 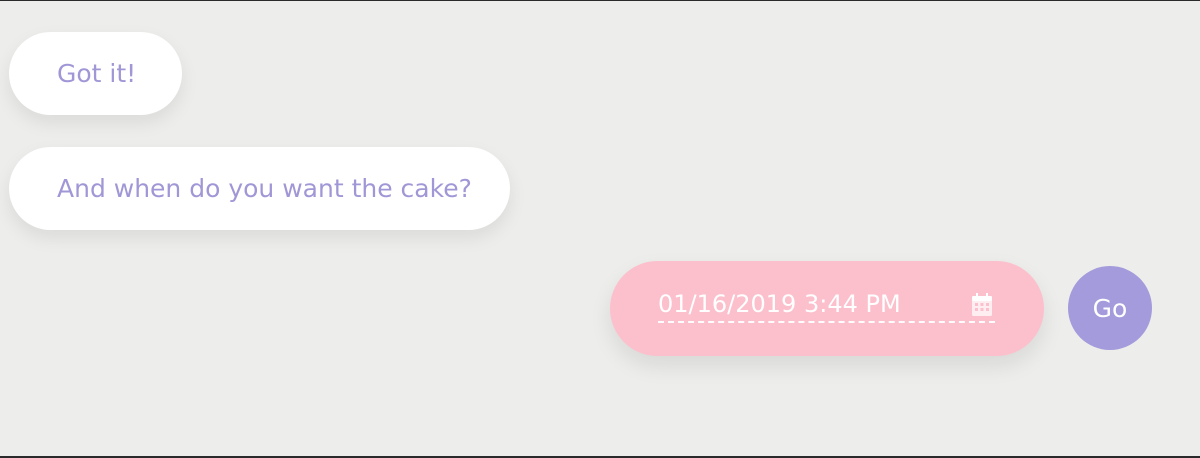 I want to click on chat-bubble-bot: And when do you want the cake?, so click(x=259, y=188).